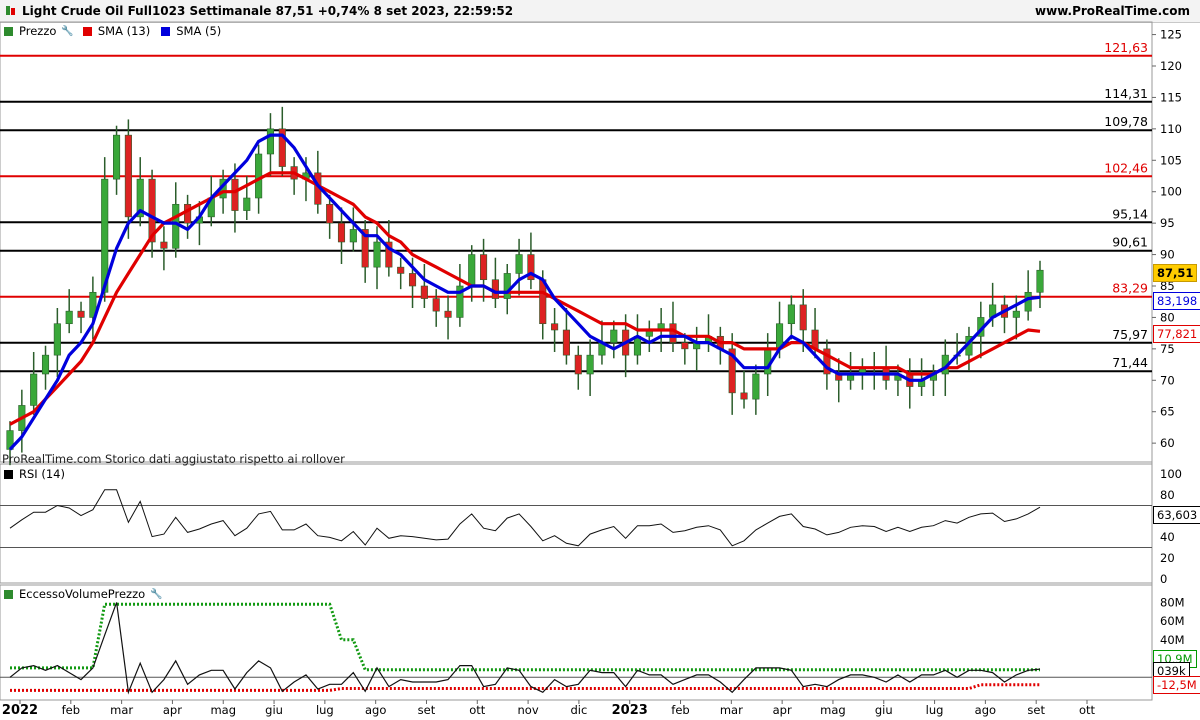 This screenshot has height=720, width=1200. What do you see at coordinates (525, 637) in the screenshot?
I see `volume-upper-band` at bounding box center [525, 637].